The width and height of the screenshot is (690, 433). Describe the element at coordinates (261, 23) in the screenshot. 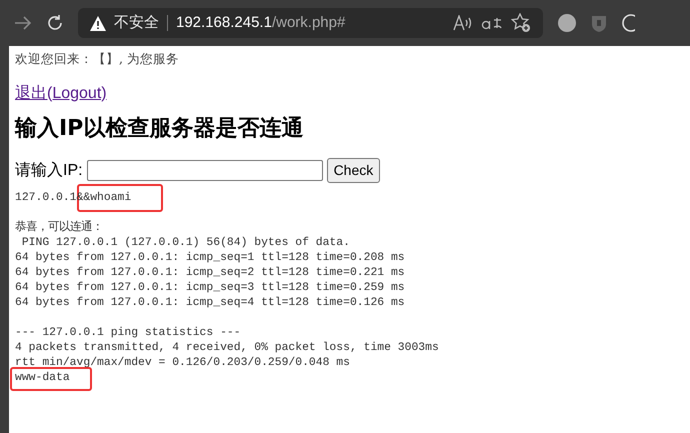

I see `url-text: 192.168.245.1/work.php#` at that location.